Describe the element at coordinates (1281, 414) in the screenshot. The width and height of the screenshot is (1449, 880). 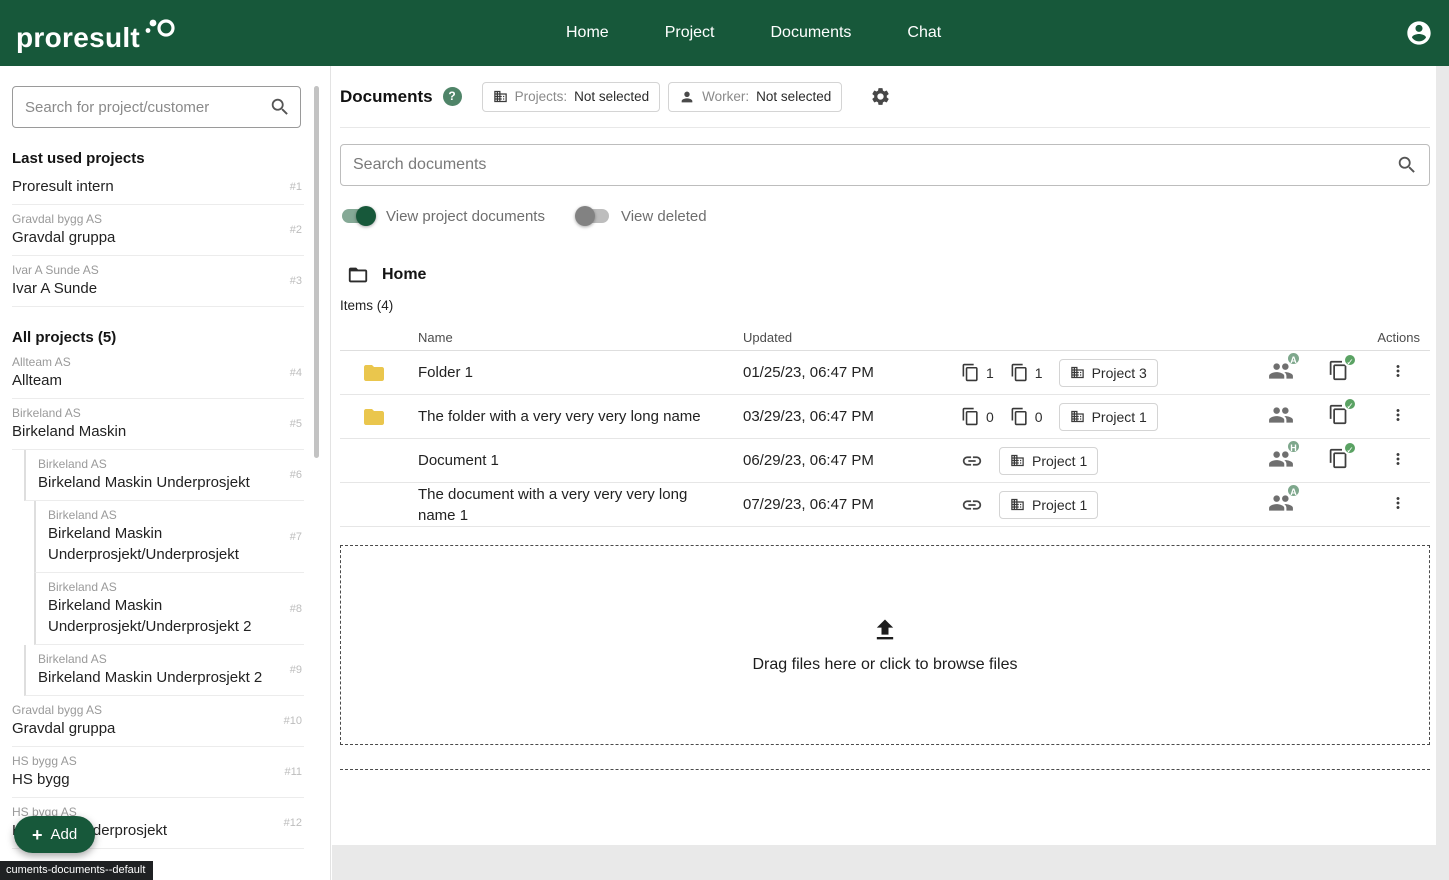
I see `group-icon` at that location.